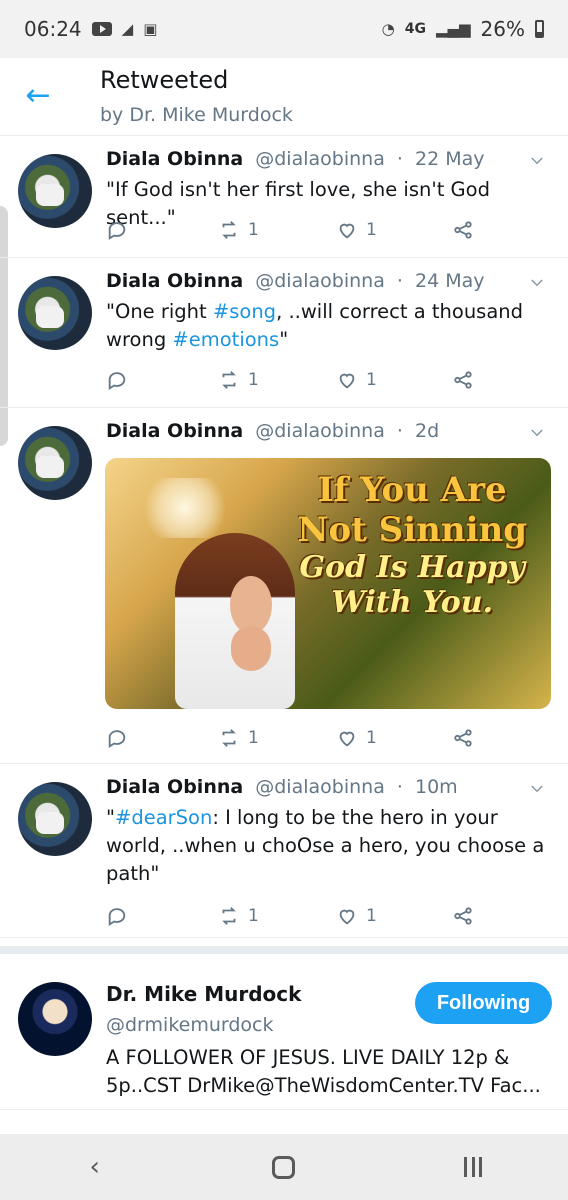  I want to click on recent-apps-button, so click(473, 1167).